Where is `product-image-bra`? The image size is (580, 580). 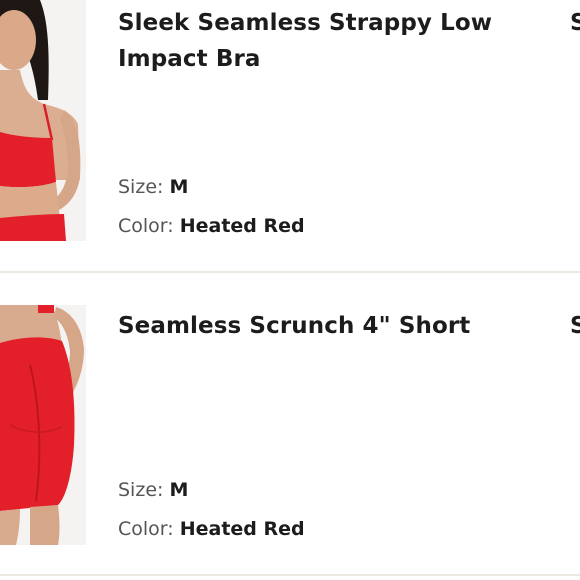 product-image-bra is located at coordinates (43, 120).